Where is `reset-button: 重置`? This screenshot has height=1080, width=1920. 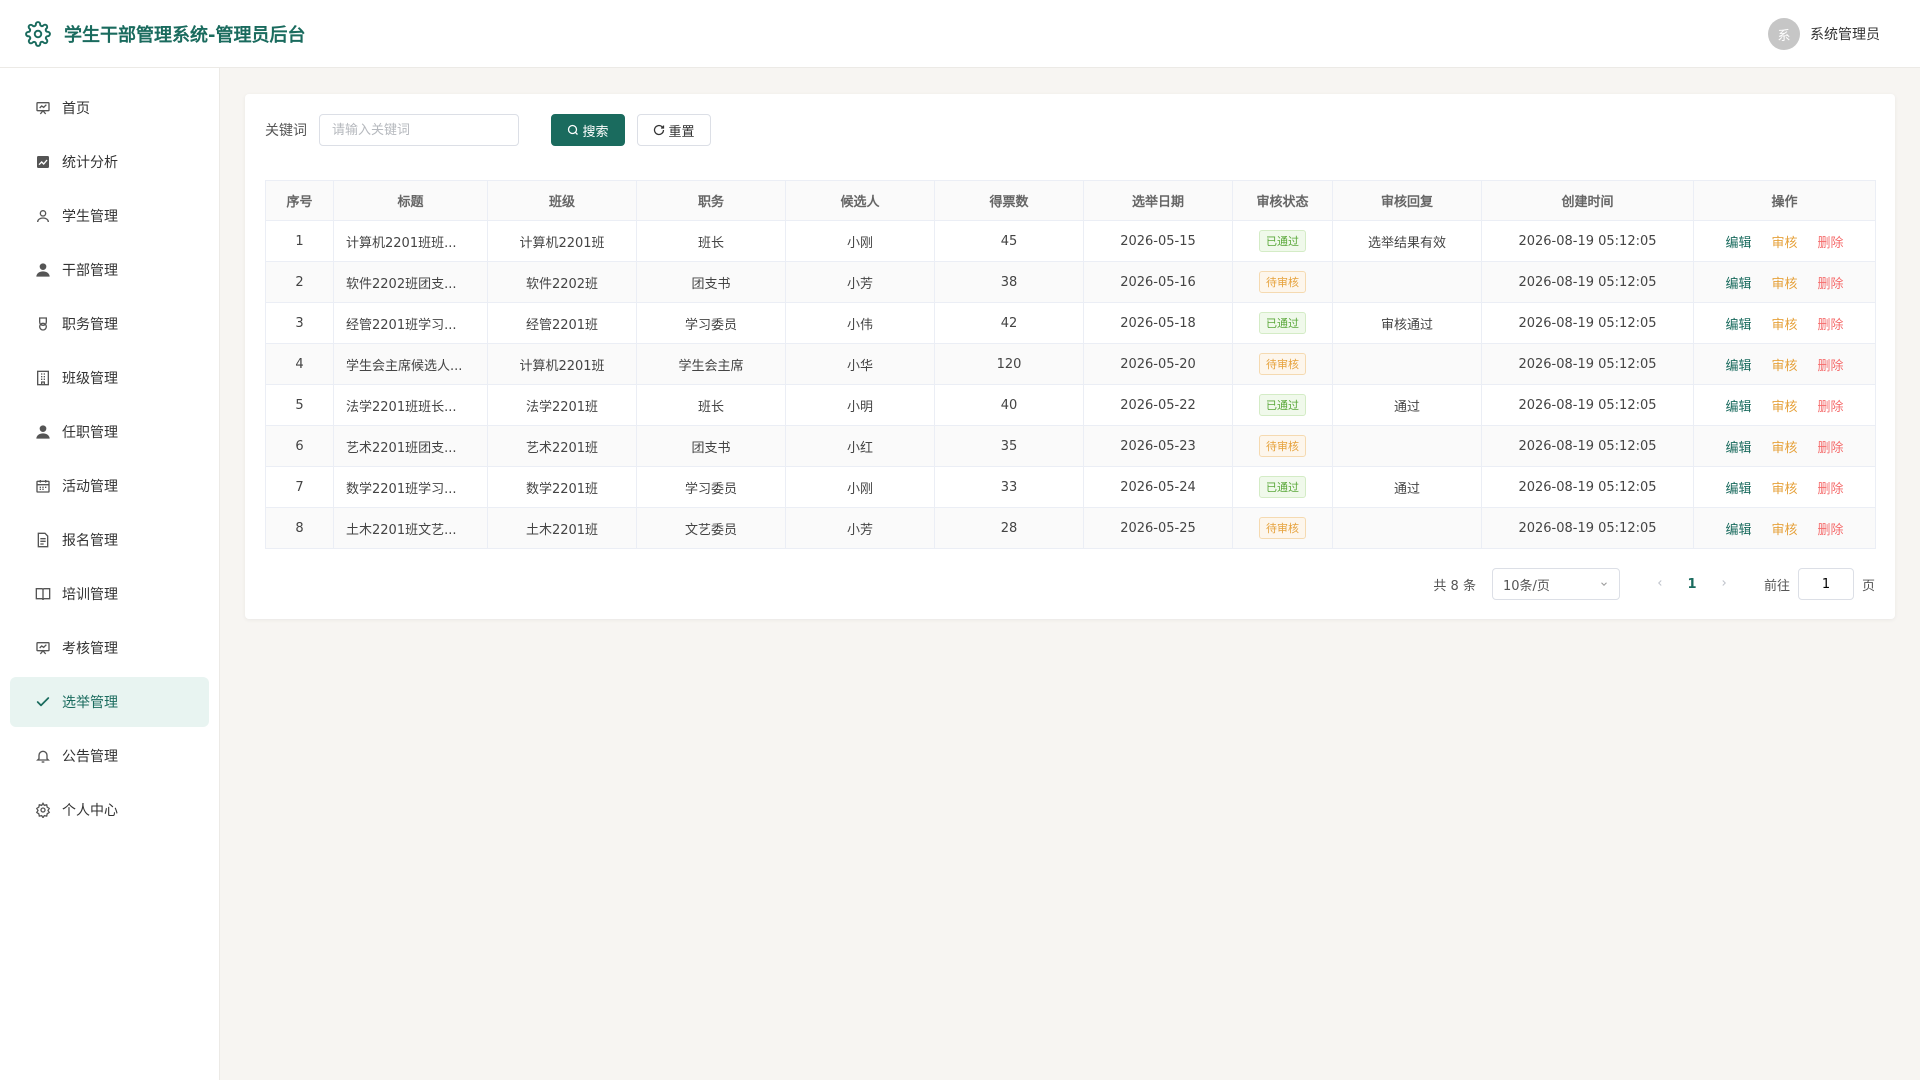
reset-button: 重置 is located at coordinates (674, 130).